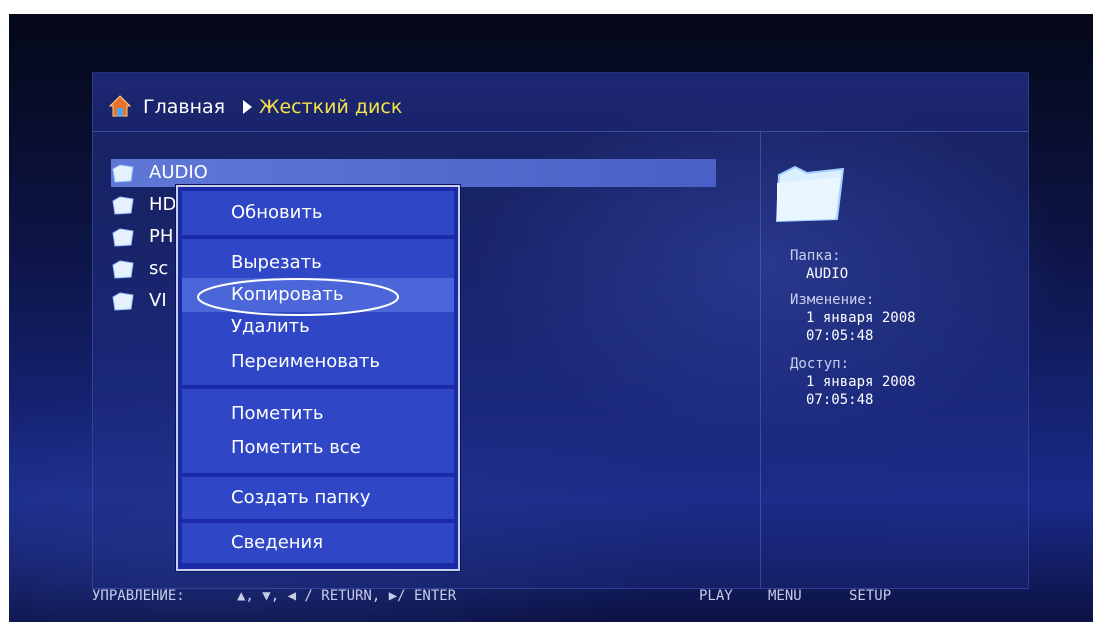 Image resolution: width=1101 pixels, height=630 pixels. I want to click on menu-group-create: Создать папку, so click(318, 498).